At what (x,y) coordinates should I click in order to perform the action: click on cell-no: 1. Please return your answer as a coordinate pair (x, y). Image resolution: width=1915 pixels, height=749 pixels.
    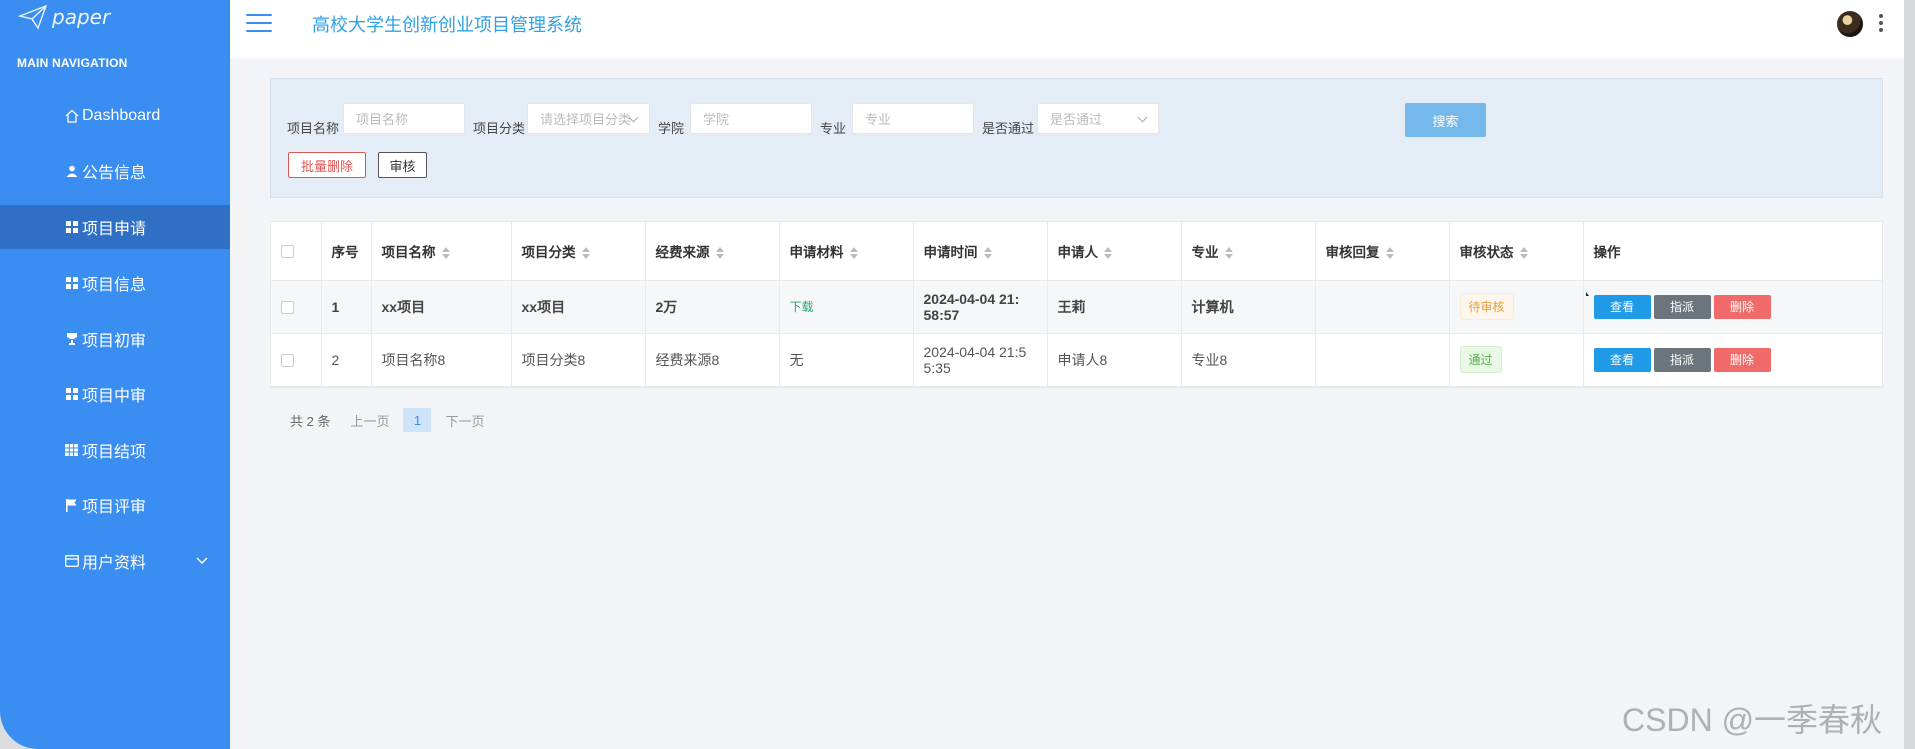
    Looking at the image, I should click on (346, 307).